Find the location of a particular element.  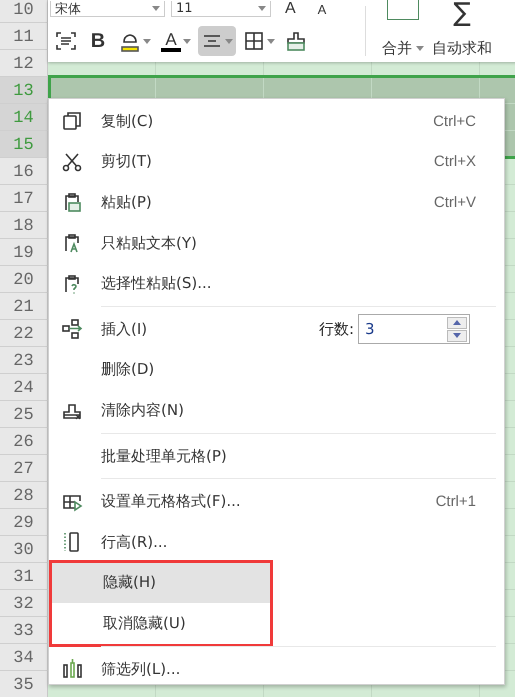

bold-button: B is located at coordinates (98, 41).